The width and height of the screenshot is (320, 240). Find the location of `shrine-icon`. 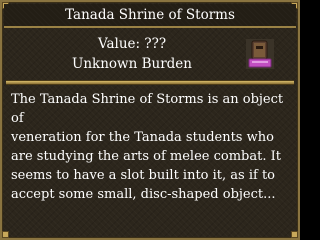

shrine-icon is located at coordinates (260, 54).